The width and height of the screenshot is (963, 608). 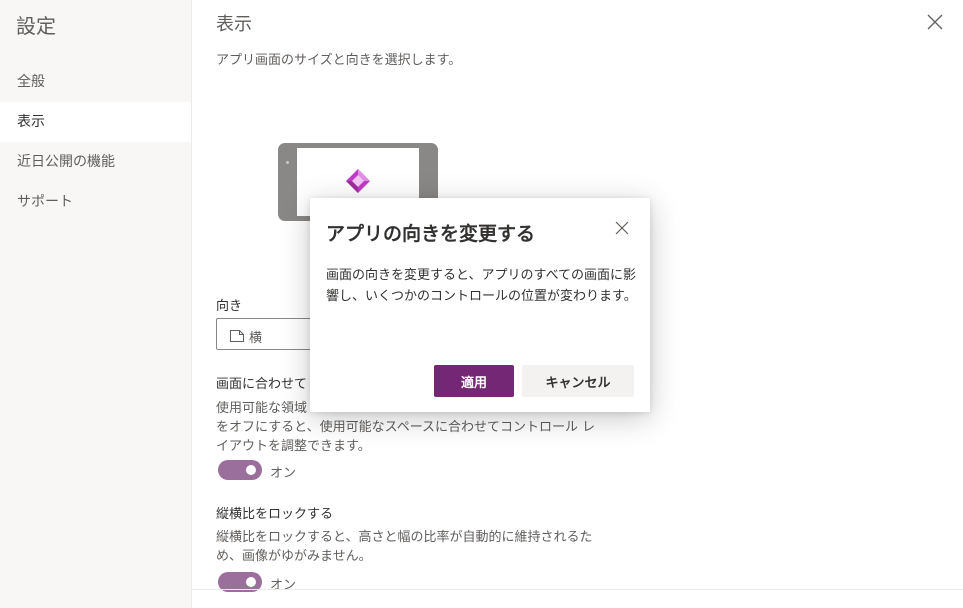 What do you see at coordinates (240, 470) in the screenshot?
I see `scale-to-fit-toggle` at bounding box center [240, 470].